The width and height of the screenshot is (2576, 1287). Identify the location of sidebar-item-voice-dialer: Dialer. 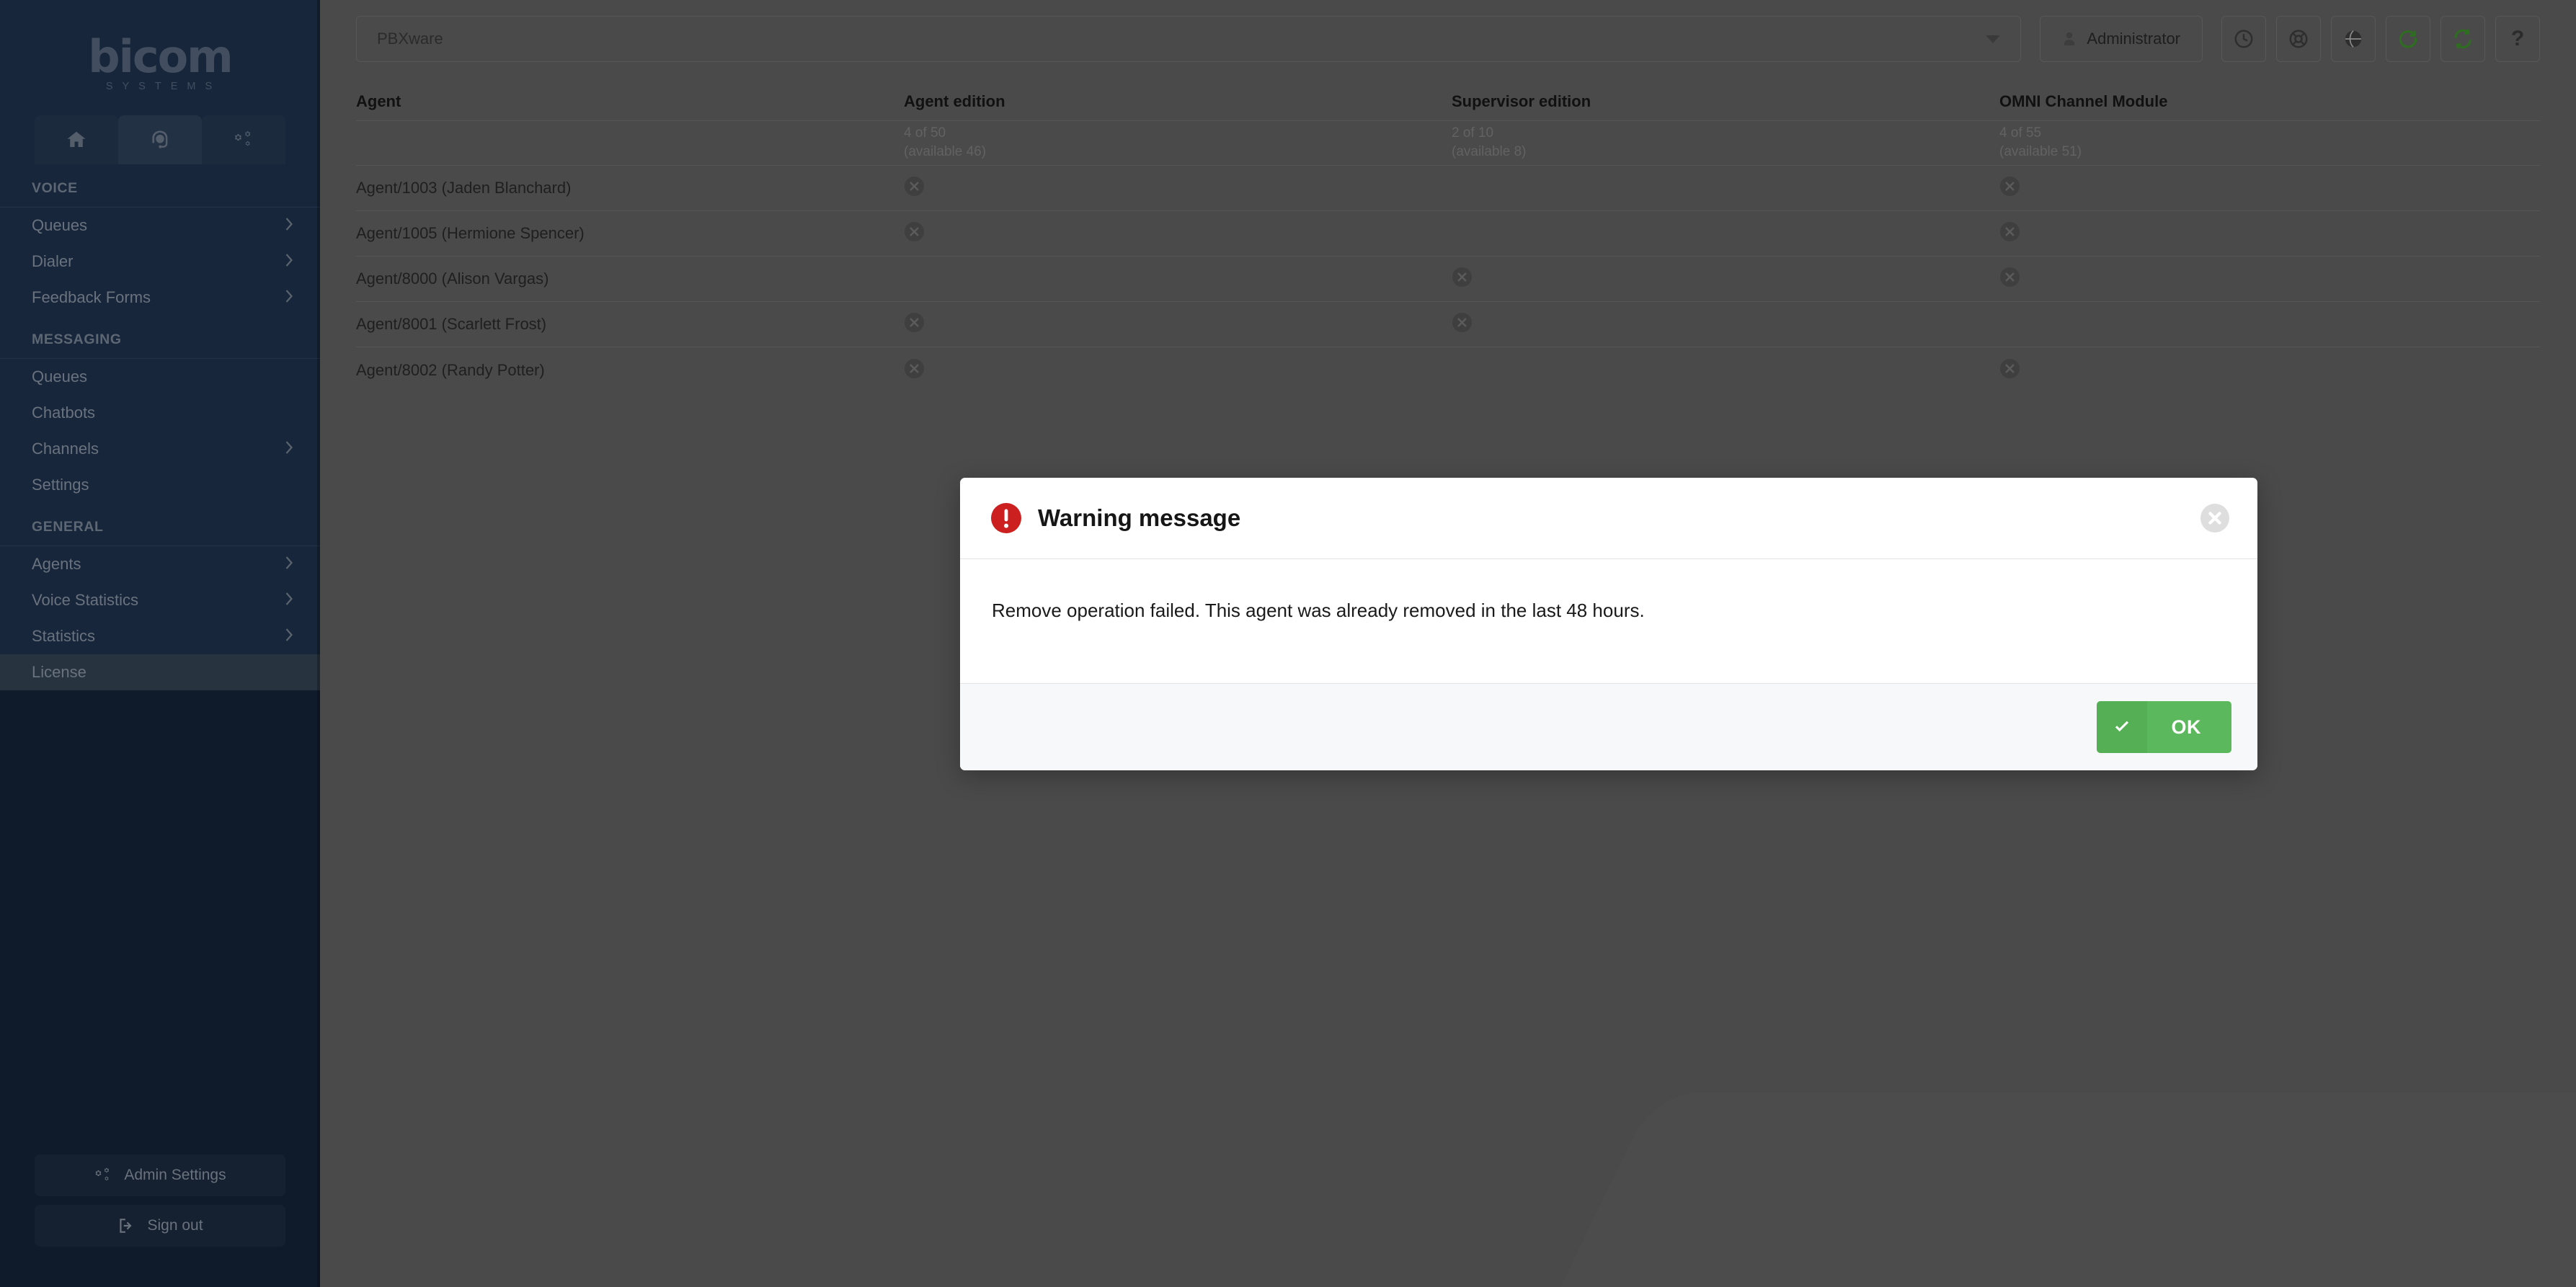
(160, 262).